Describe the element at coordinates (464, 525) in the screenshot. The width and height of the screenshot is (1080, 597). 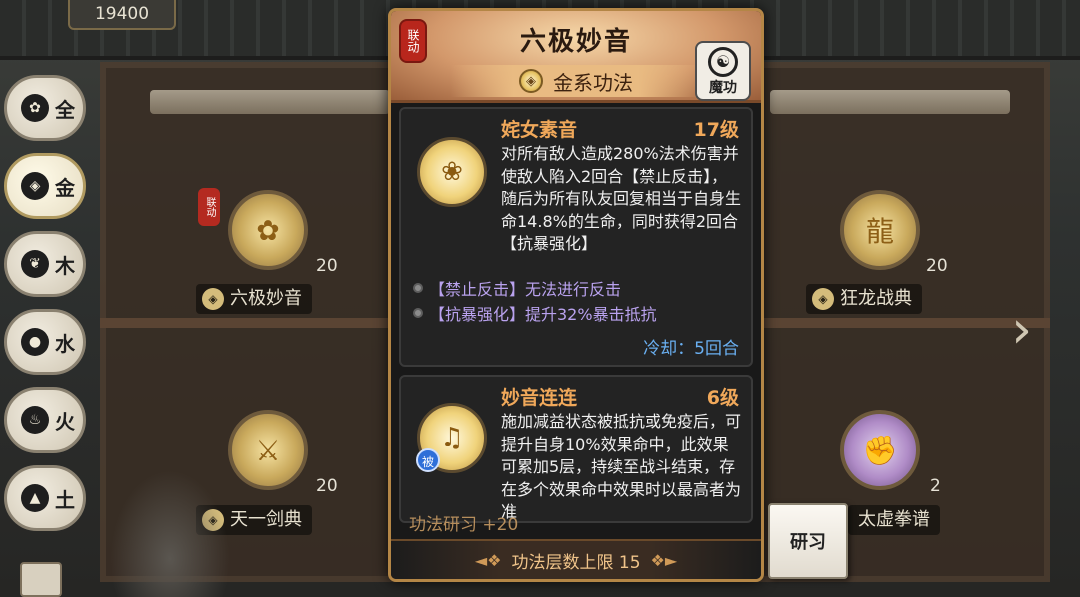
I see `research-bonus-text: 功法研习 +20` at that location.